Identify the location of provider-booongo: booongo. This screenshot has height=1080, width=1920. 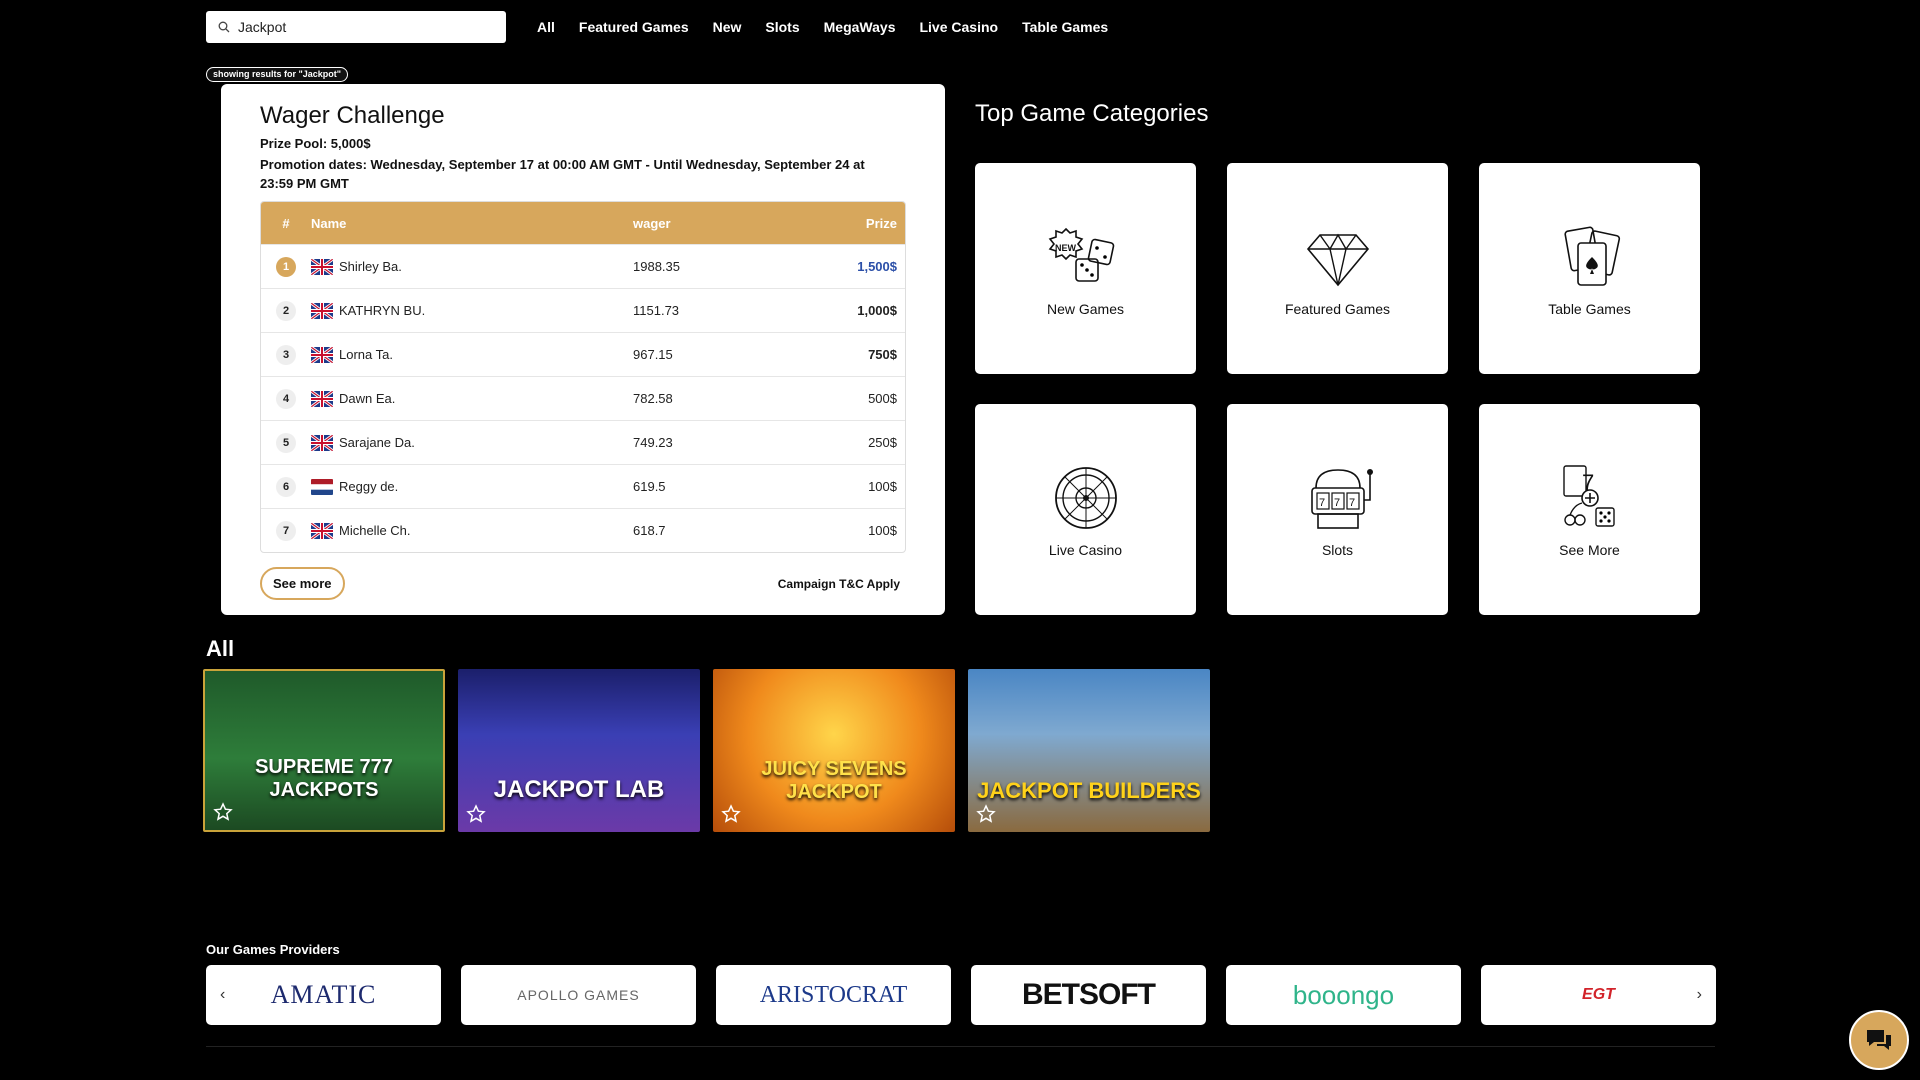
(1343, 995).